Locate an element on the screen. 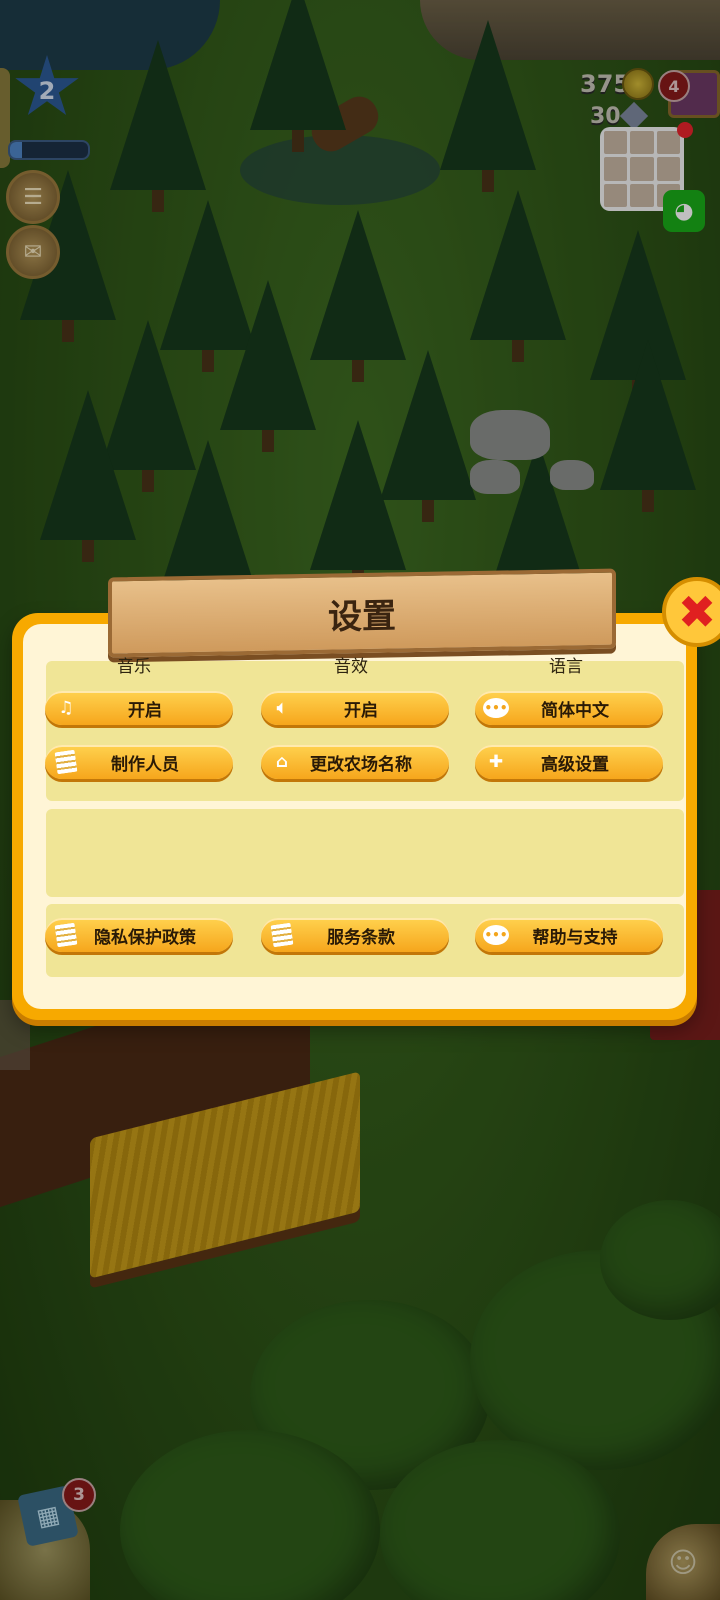 This screenshot has height=1600, width=720. close-icon: ✖ is located at coordinates (697, 612).